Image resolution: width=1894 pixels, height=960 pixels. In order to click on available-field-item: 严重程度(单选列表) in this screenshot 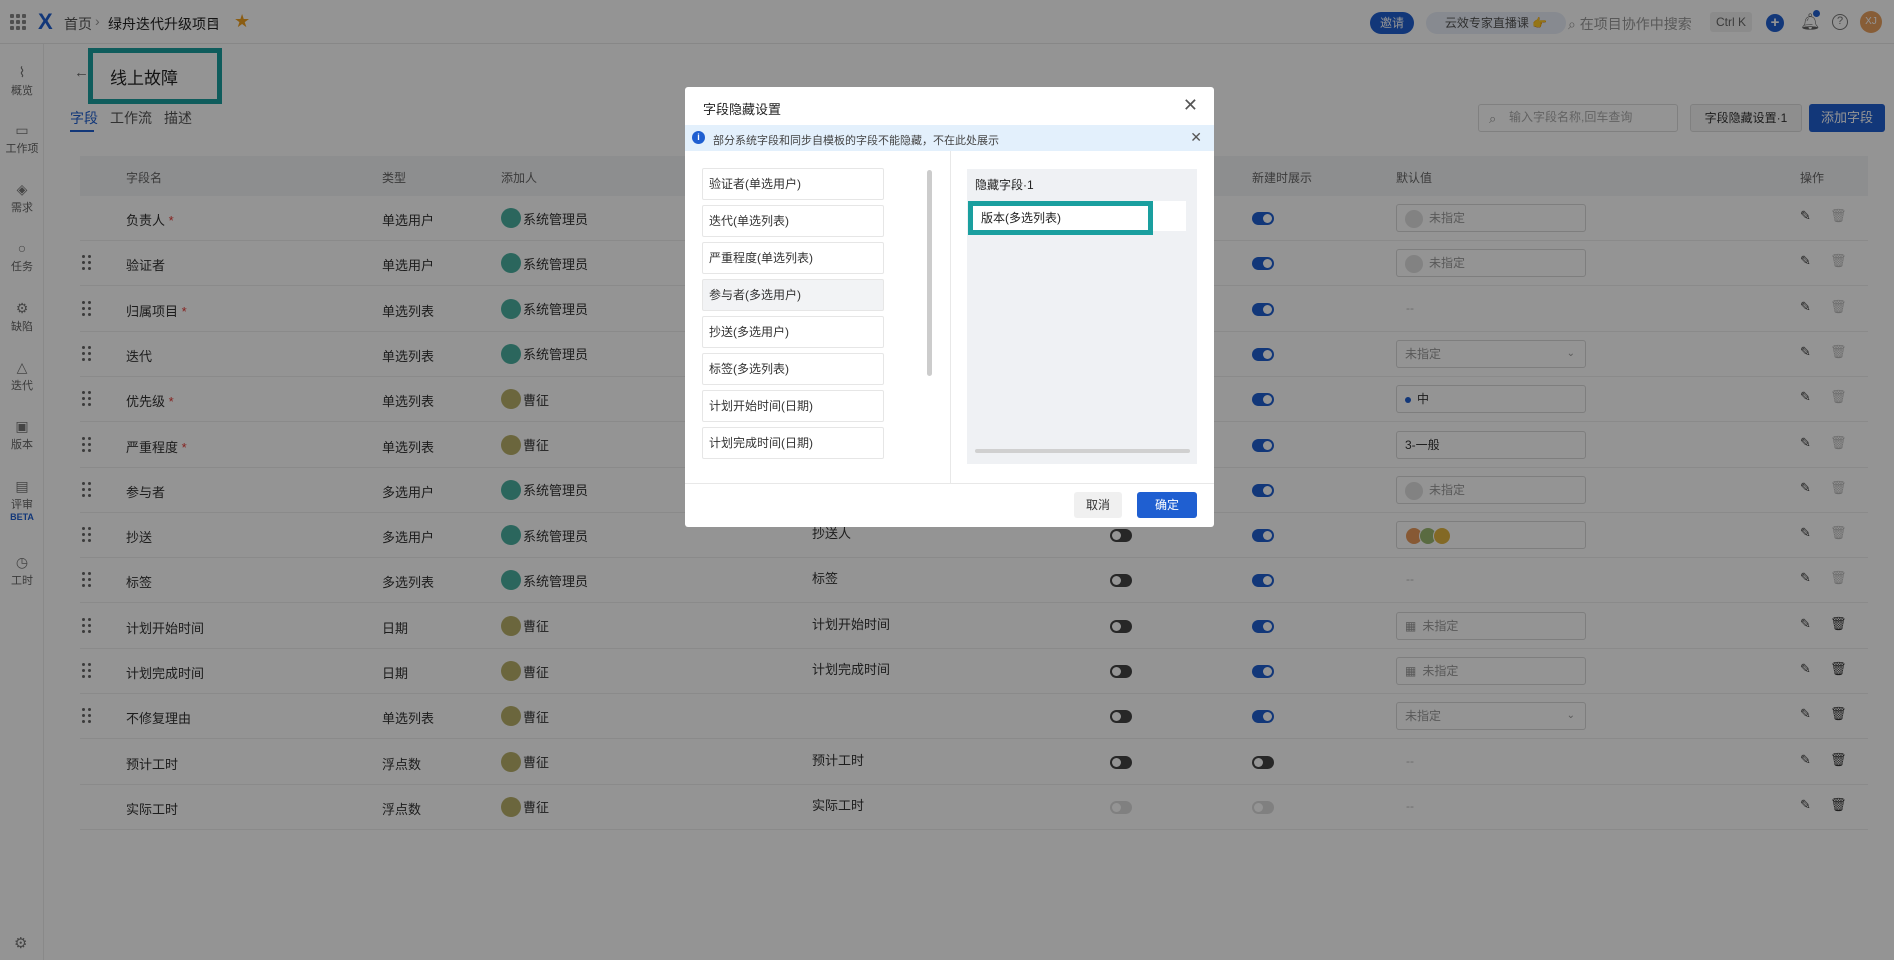, I will do `click(793, 258)`.